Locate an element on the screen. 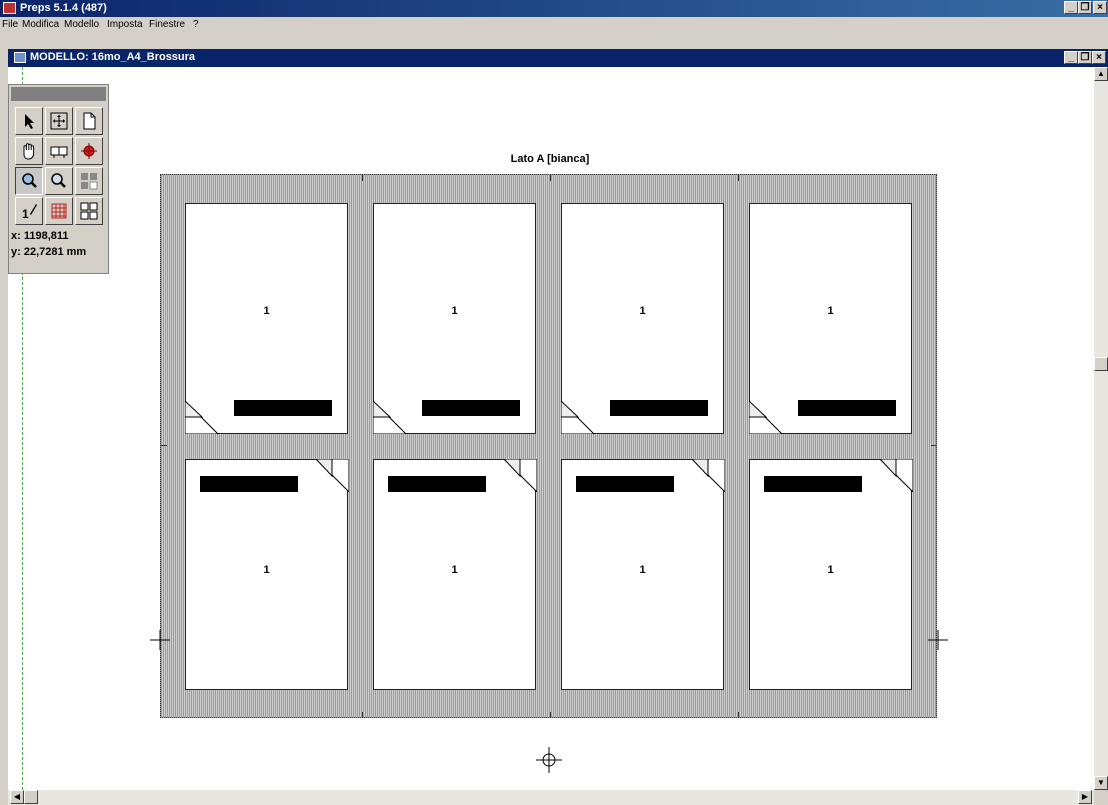  page-icon is located at coordinates (89, 121).